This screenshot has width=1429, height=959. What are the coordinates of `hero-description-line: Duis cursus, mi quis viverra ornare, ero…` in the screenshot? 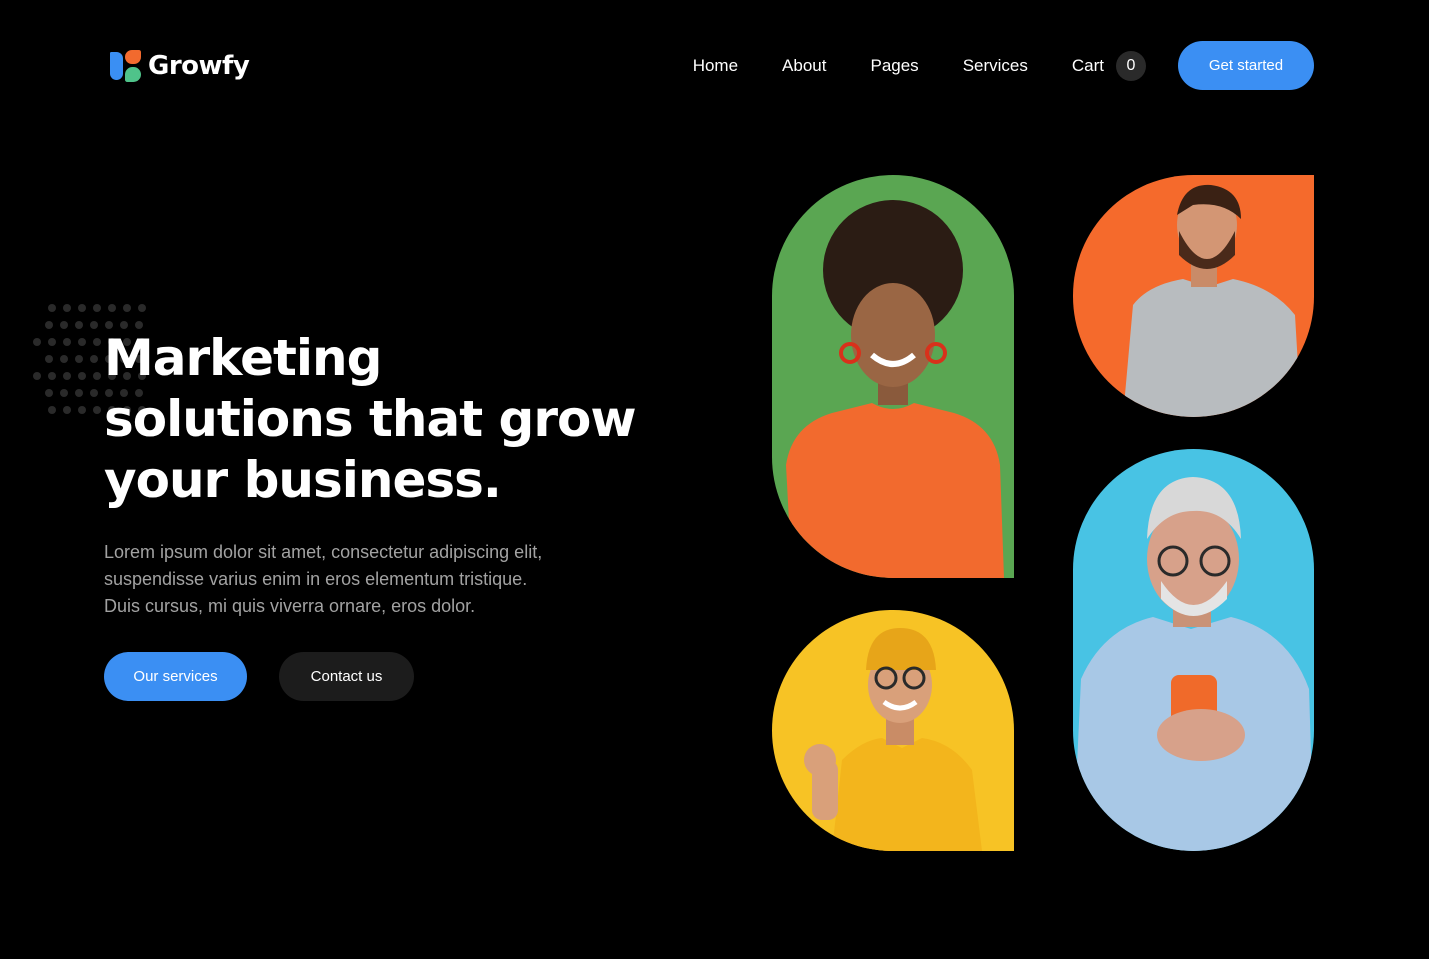 It's located at (290, 606).